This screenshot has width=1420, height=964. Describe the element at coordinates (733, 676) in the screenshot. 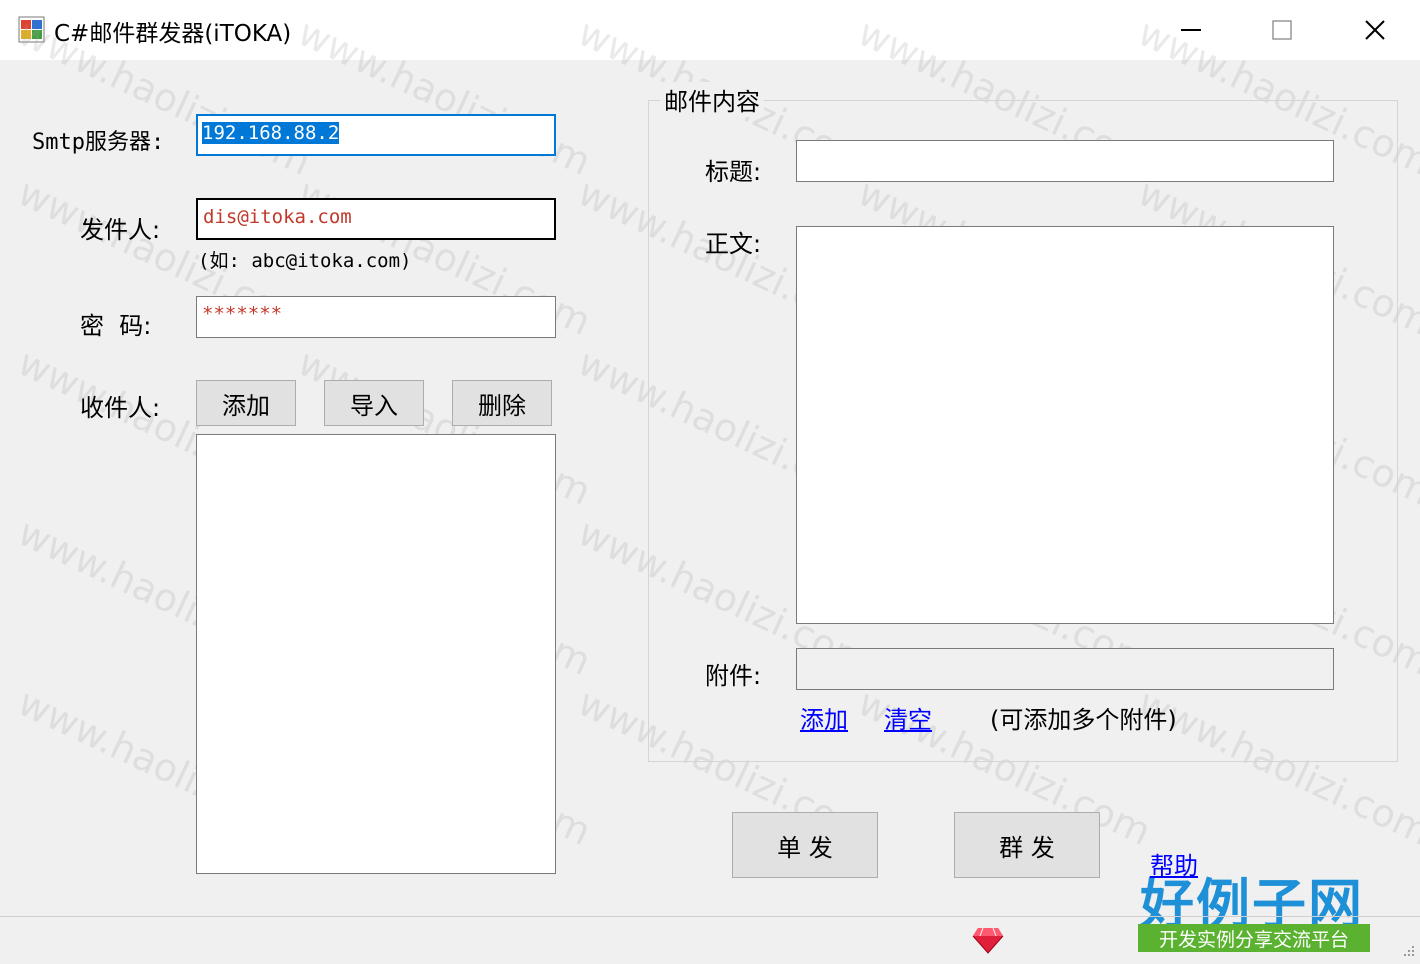

I see `attachment-label: 附件:` at that location.